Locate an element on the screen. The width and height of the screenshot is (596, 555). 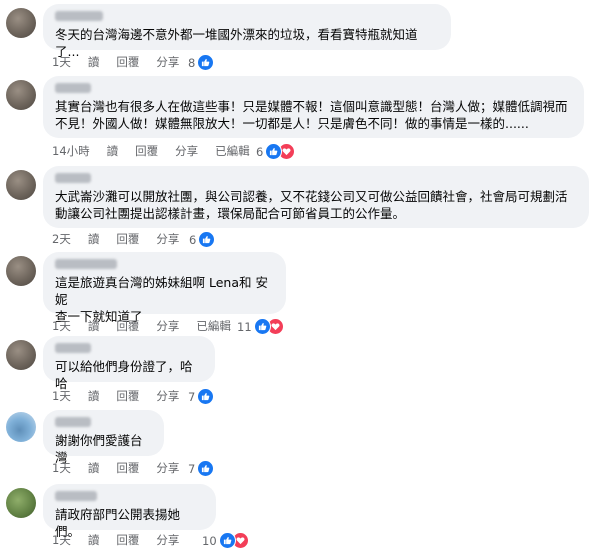
comment-bubble: 謝謝你們愛護台灣 is located at coordinates (103, 437).